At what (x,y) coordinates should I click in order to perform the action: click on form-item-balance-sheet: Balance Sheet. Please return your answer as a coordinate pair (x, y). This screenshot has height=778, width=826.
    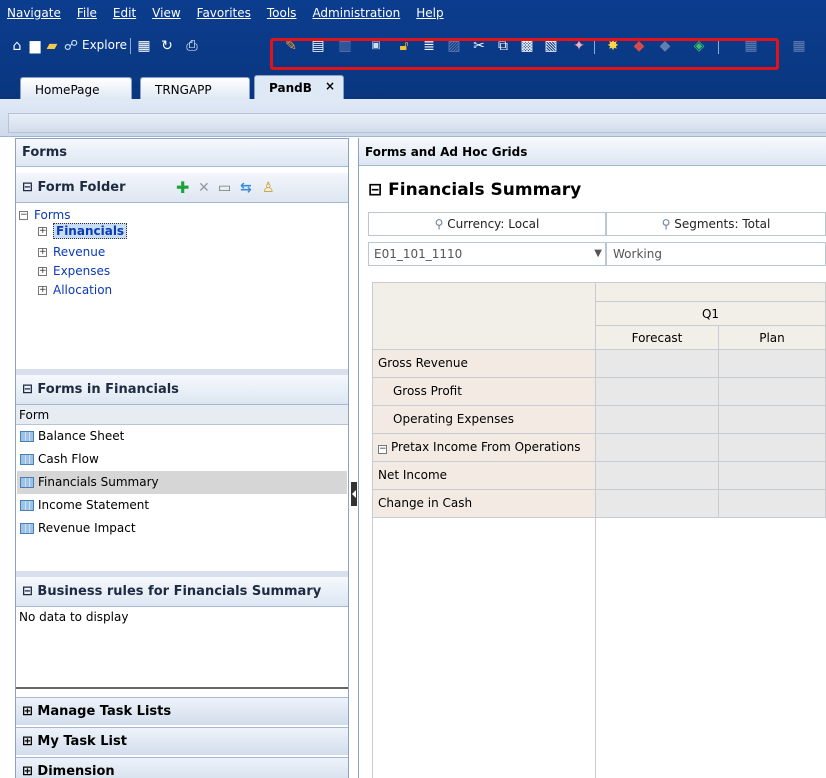
    Looking at the image, I should click on (182, 436).